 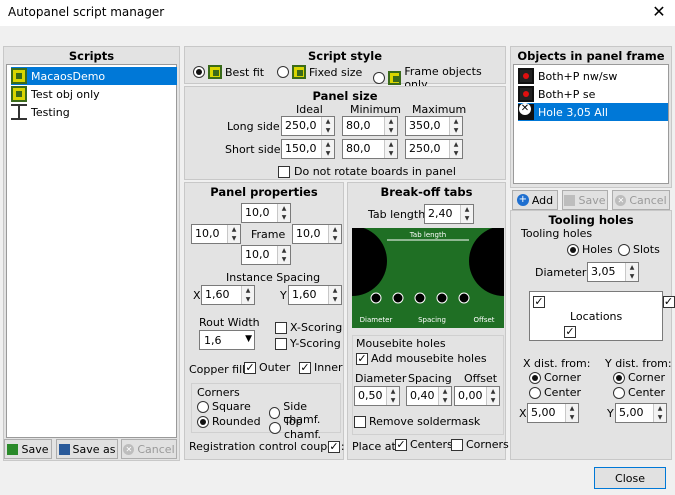 What do you see at coordinates (426, 192) in the screenshot?
I see `breakoff-header: Break-off tabs` at bounding box center [426, 192].